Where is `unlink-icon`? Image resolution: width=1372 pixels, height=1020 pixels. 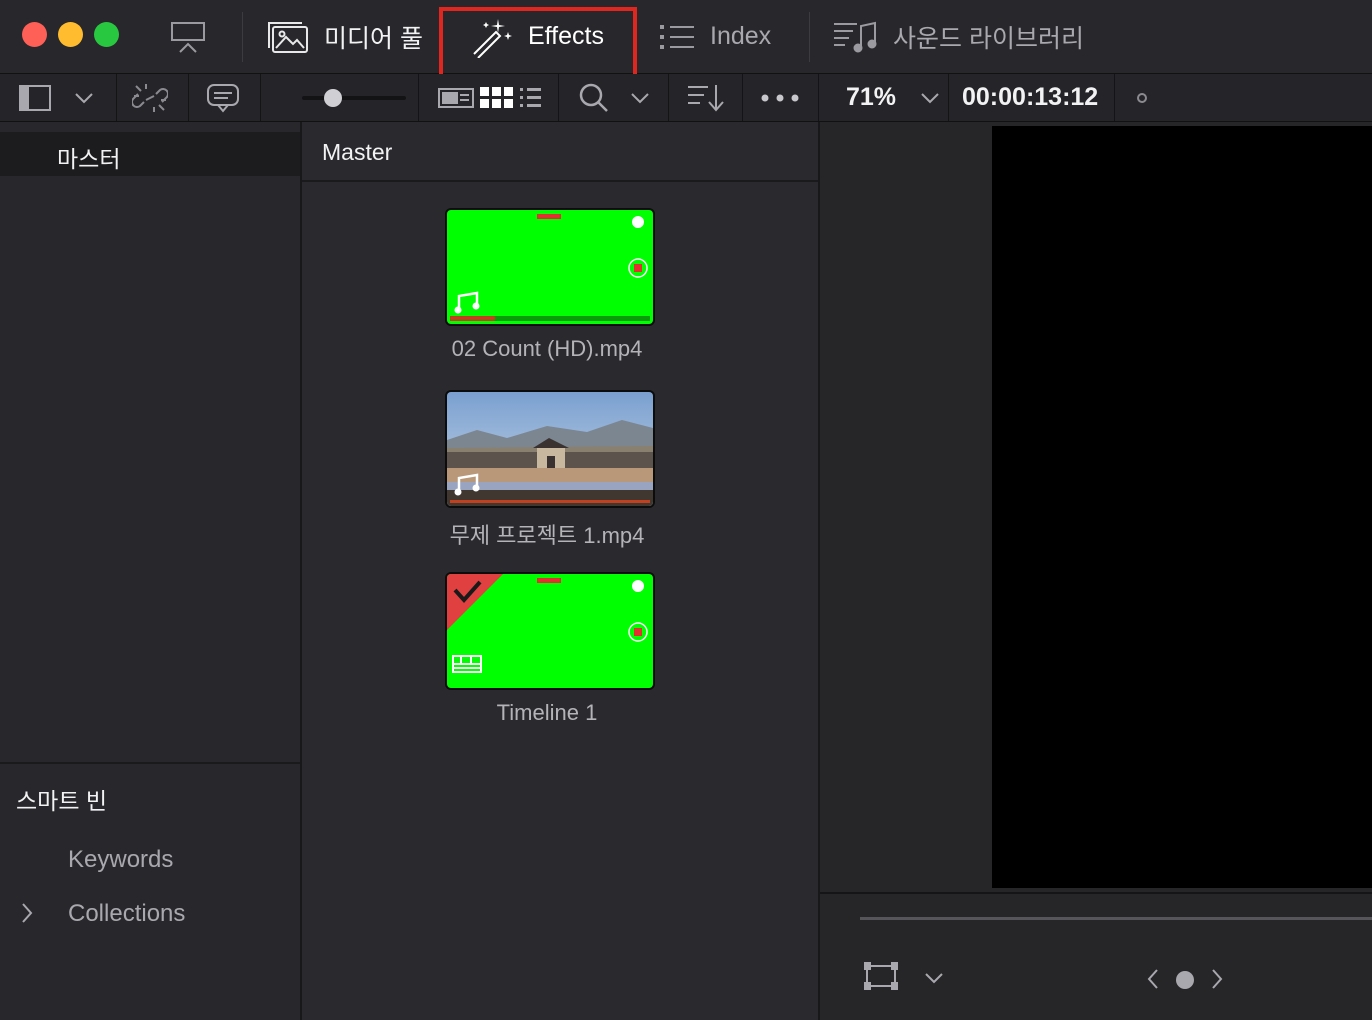 unlink-icon is located at coordinates (150, 98).